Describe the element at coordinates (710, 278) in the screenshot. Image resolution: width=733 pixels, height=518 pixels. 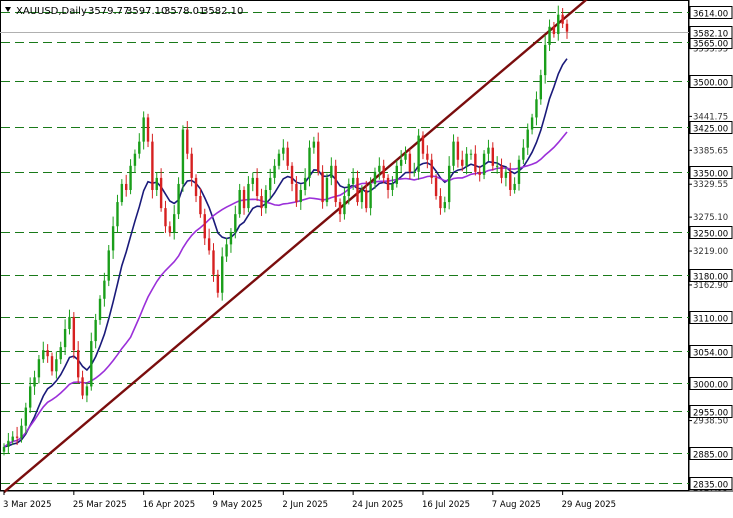
I see `level-label-6: 3180.00` at that location.